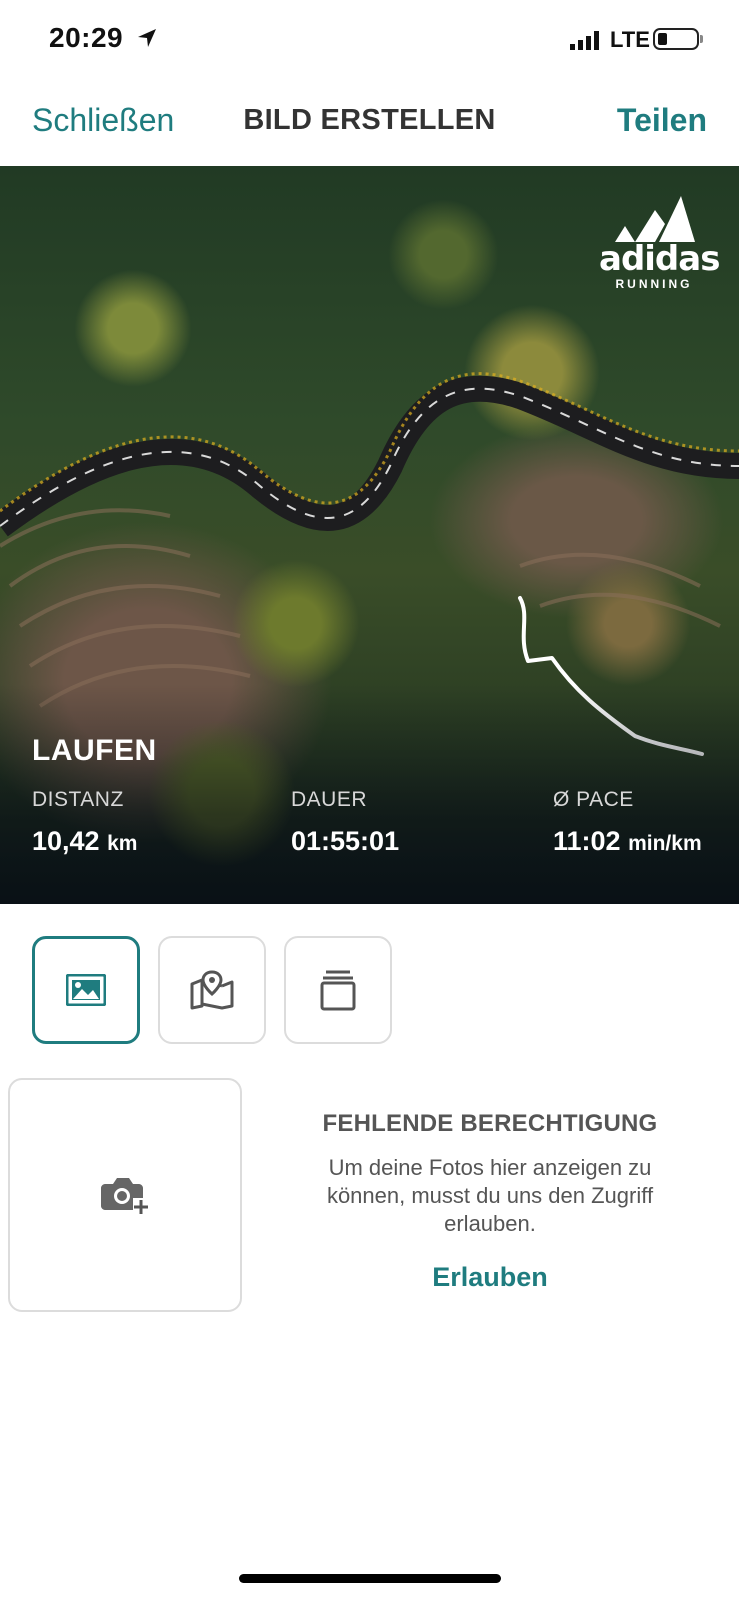 The height and width of the screenshot is (1600, 739). I want to click on stat-distance: DISTANZ 10,42 km, so click(84, 822).